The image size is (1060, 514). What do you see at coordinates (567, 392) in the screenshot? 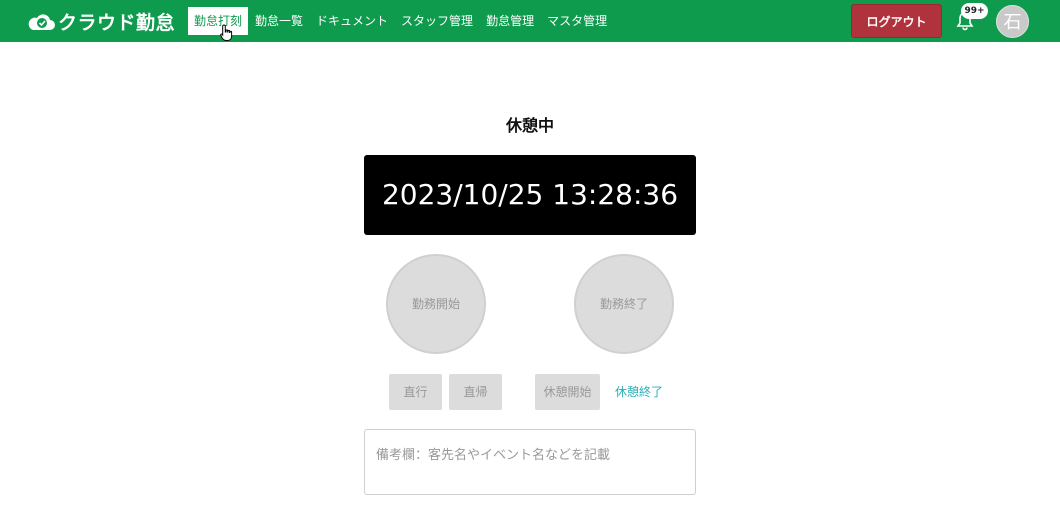
I see `break-start-button: 休憩開始` at bounding box center [567, 392].